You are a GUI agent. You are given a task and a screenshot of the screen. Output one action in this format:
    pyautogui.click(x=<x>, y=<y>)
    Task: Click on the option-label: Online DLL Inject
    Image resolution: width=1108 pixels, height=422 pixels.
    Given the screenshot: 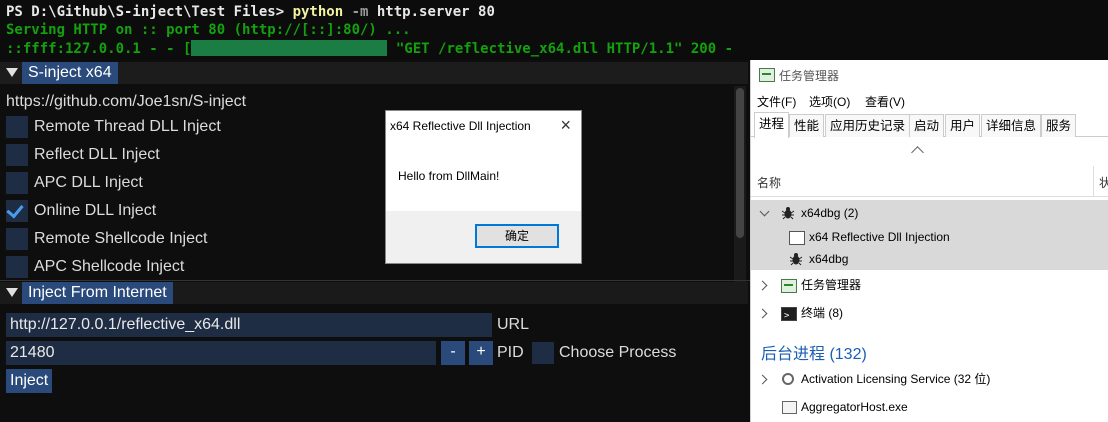 What is the action you would take?
    pyautogui.click(x=95, y=210)
    